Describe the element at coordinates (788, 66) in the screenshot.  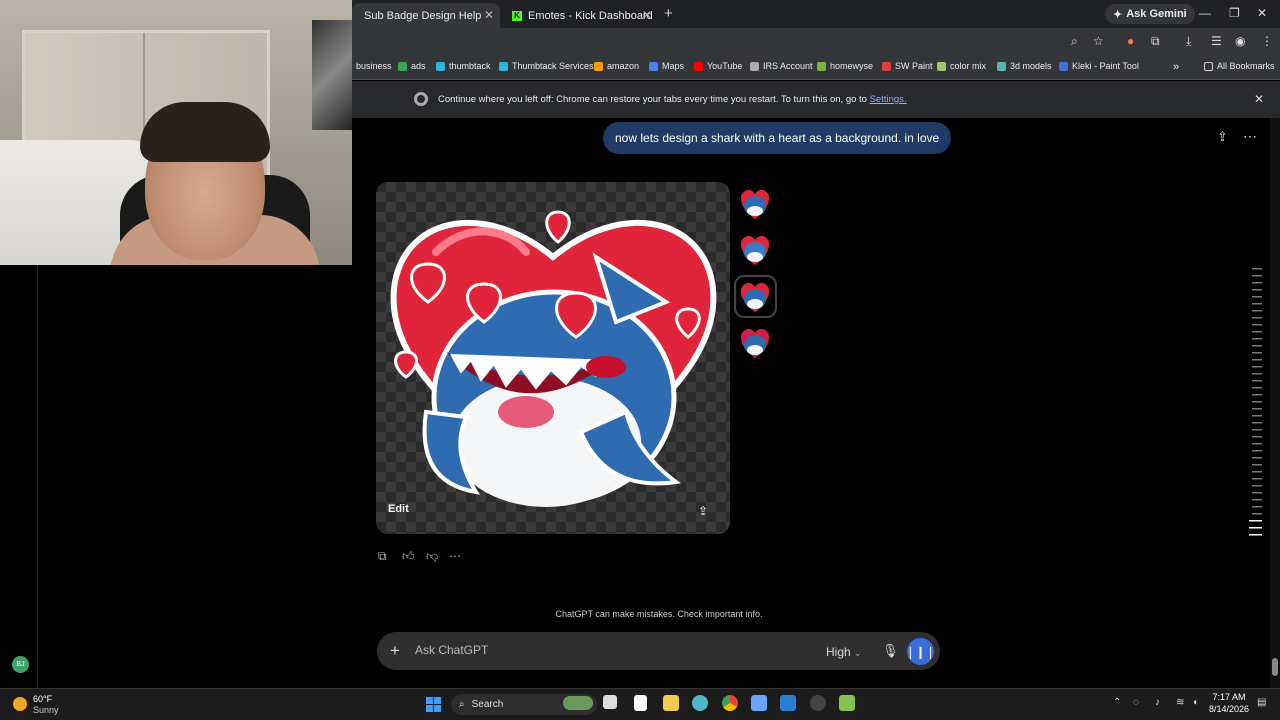
I see `bookmark-label: IRS Account` at that location.